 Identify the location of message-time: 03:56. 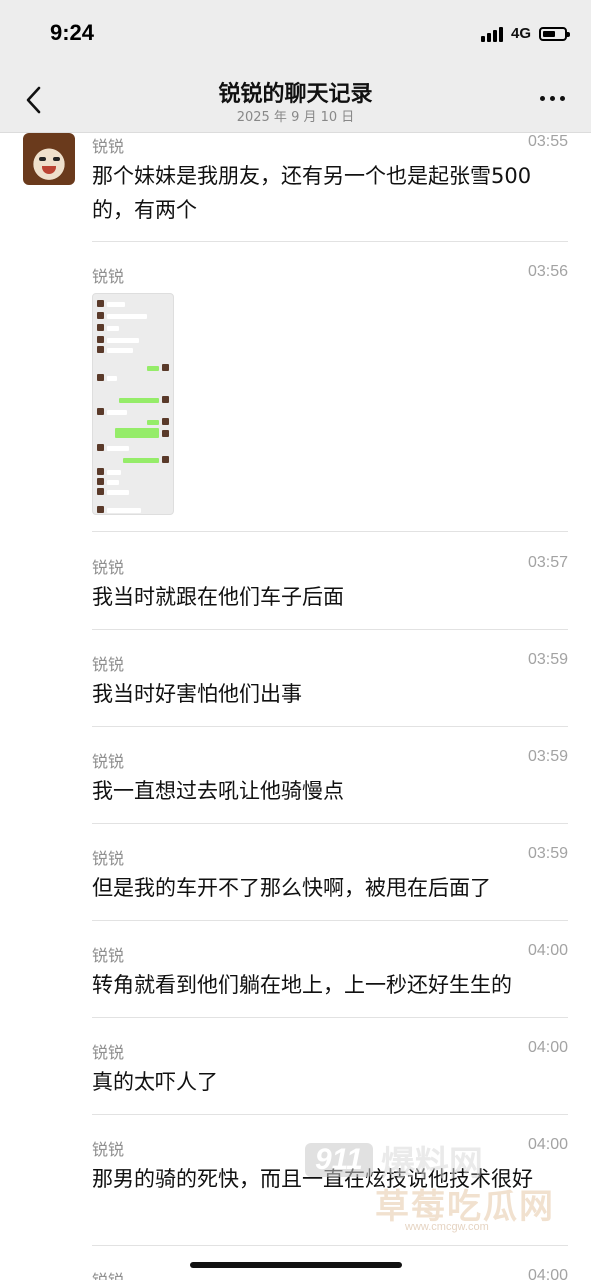
(547, 271).